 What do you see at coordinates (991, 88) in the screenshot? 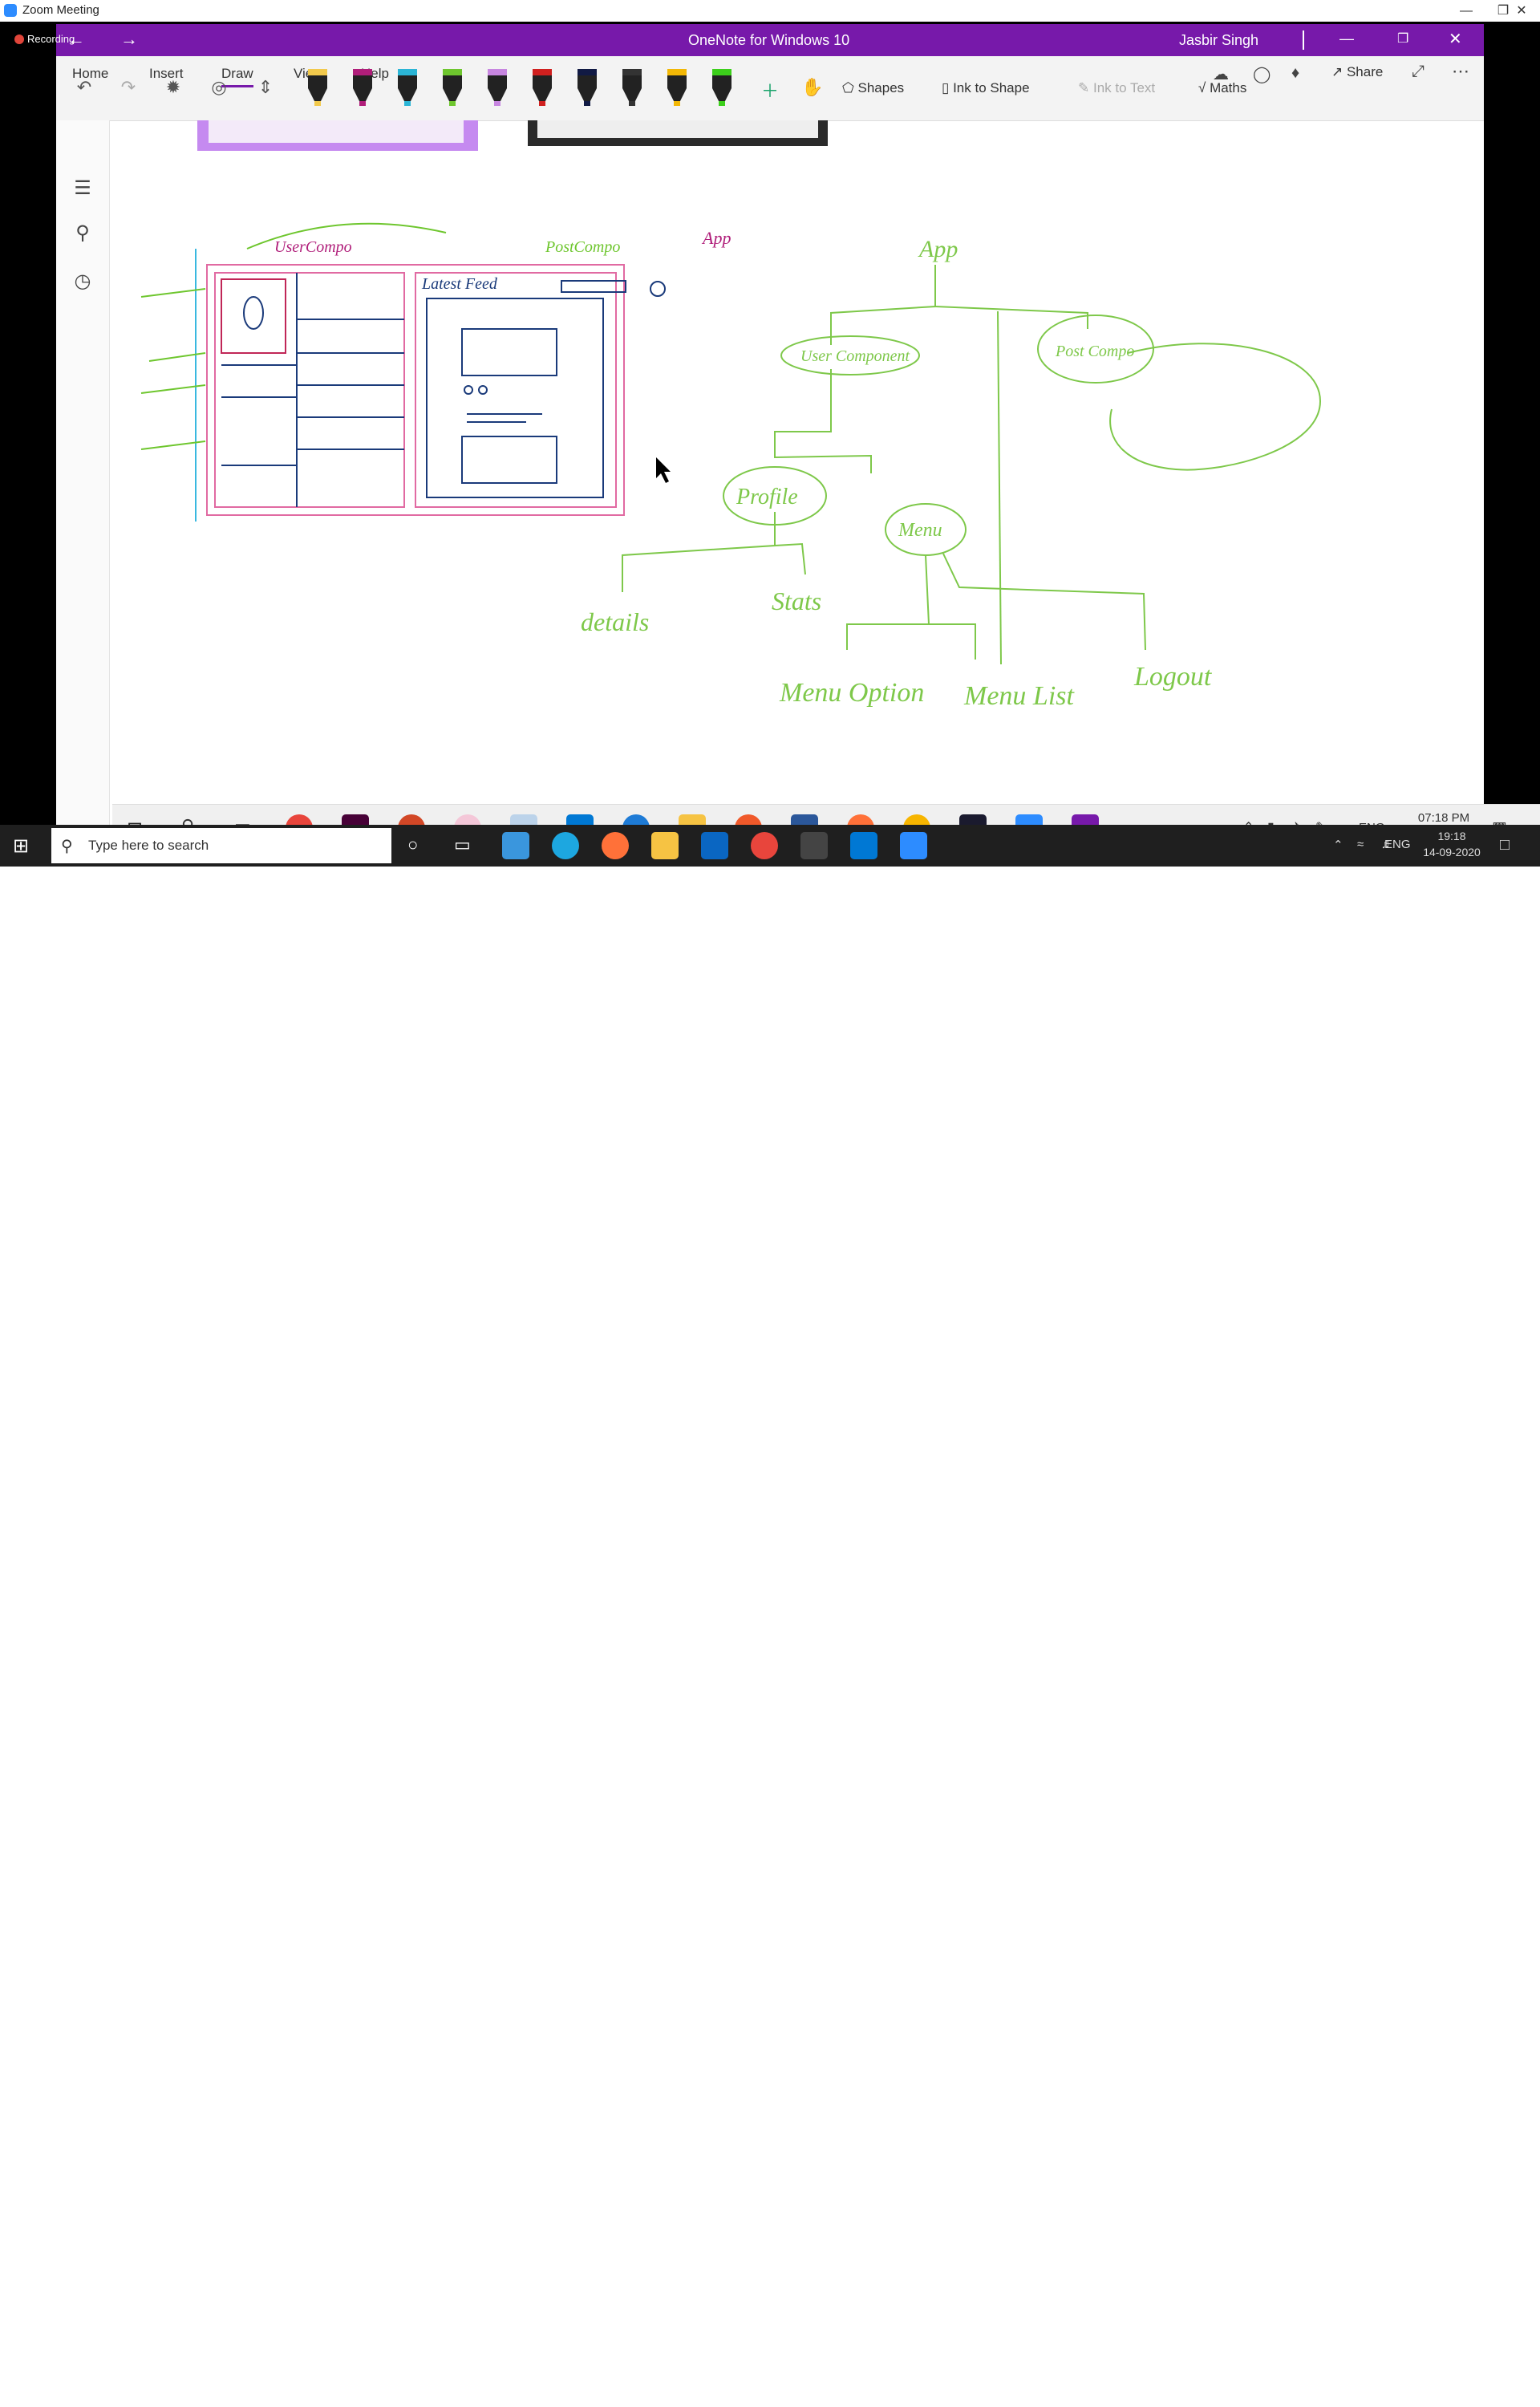
I see `ink-to-shape-label: Ink to Shape` at bounding box center [991, 88].